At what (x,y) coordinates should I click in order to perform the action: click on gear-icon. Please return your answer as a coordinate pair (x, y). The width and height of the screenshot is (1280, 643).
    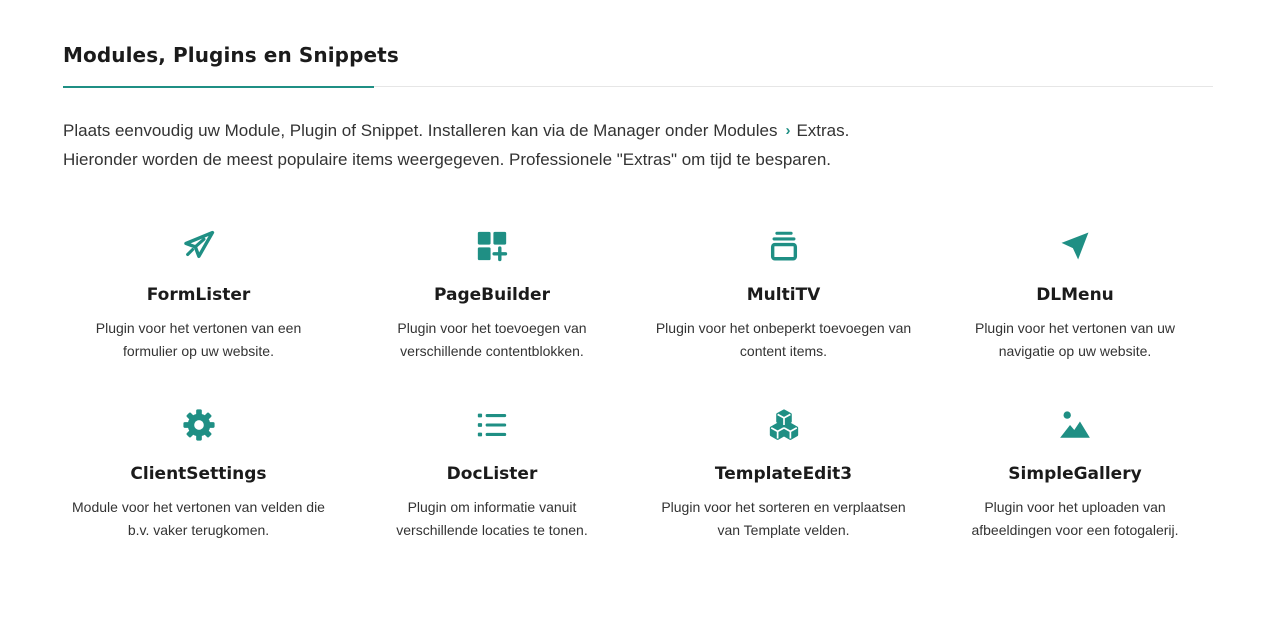
    Looking at the image, I should click on (199, 425).